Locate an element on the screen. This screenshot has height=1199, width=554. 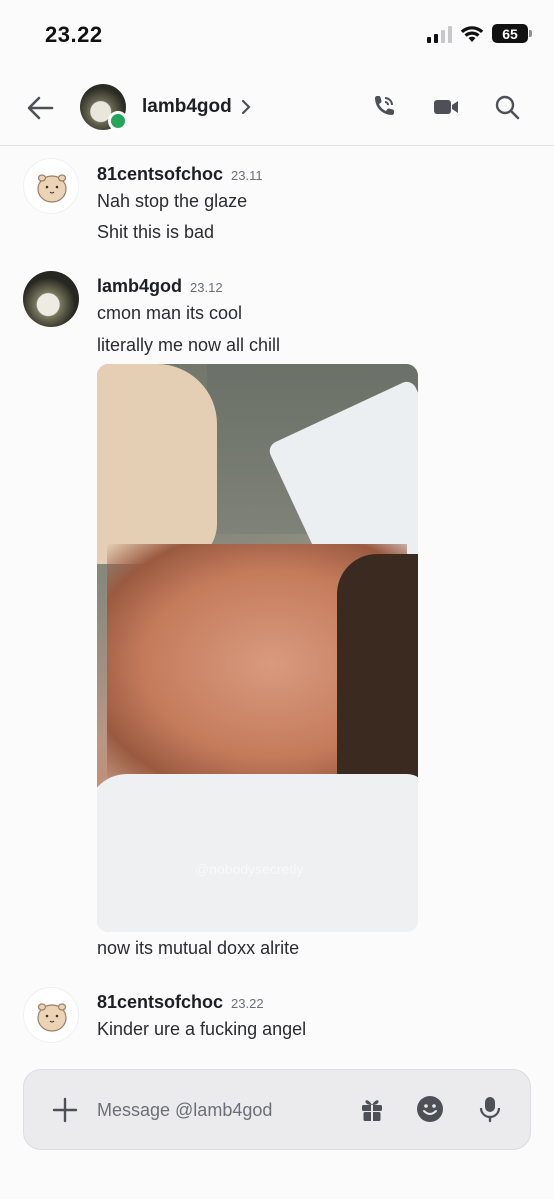
status-bar: 23.22 65 is located at coordinates (277, 35).